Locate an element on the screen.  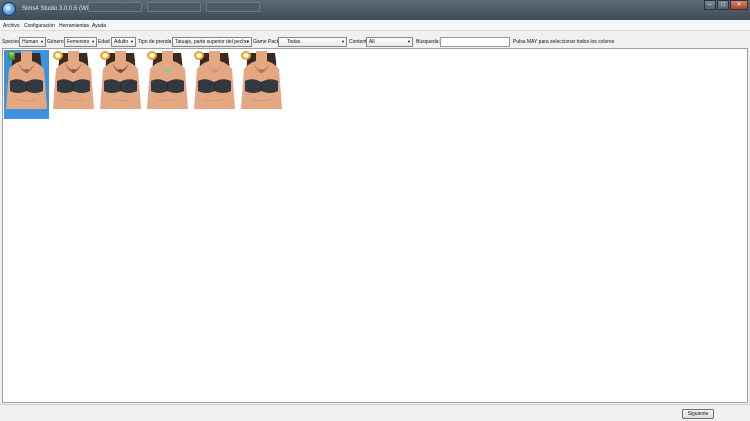
age-label: Edad is located at coordinates (104, 42).